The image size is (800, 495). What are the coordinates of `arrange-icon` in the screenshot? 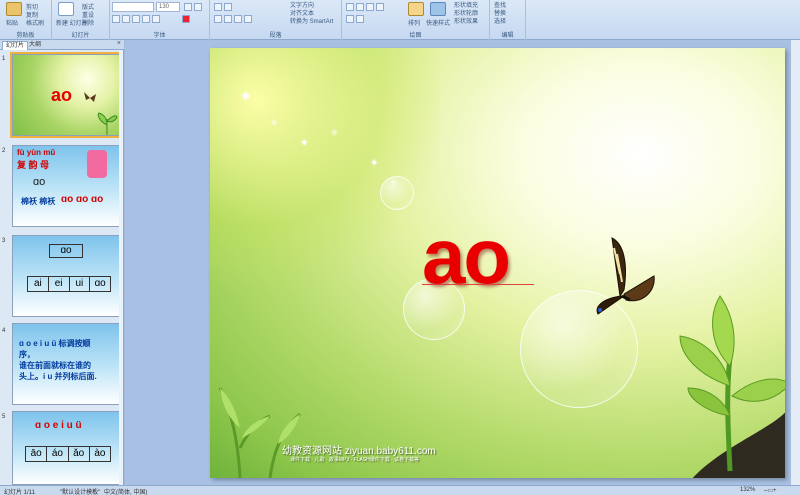 It's located at (416, 9).